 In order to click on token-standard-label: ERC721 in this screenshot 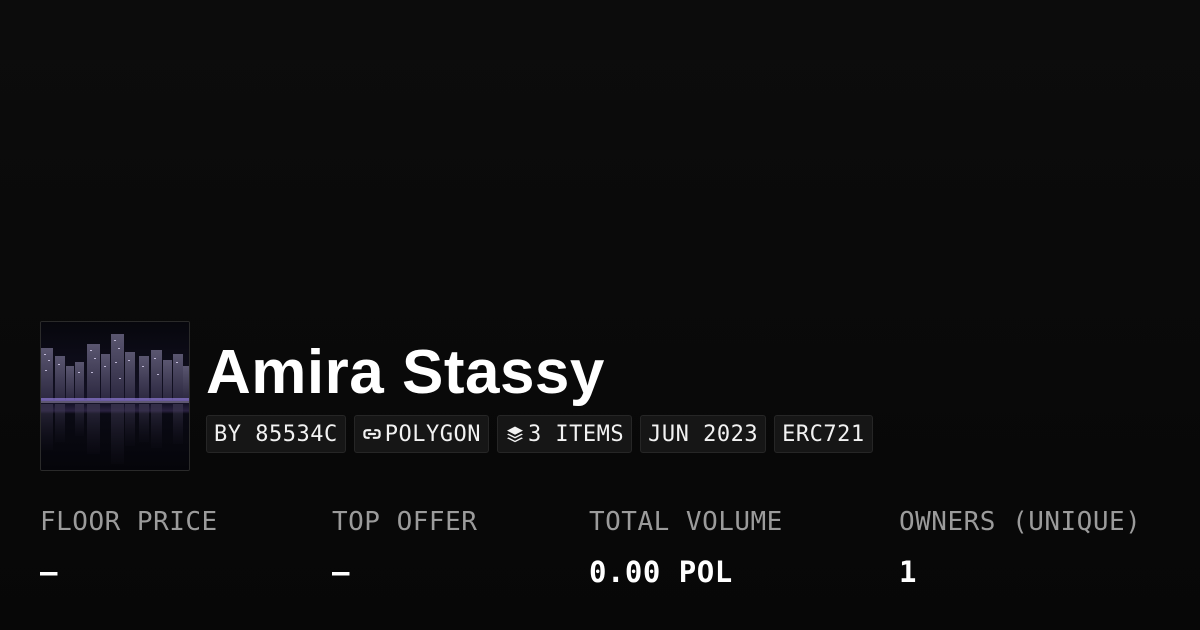, I will do `click(823, 434)`.